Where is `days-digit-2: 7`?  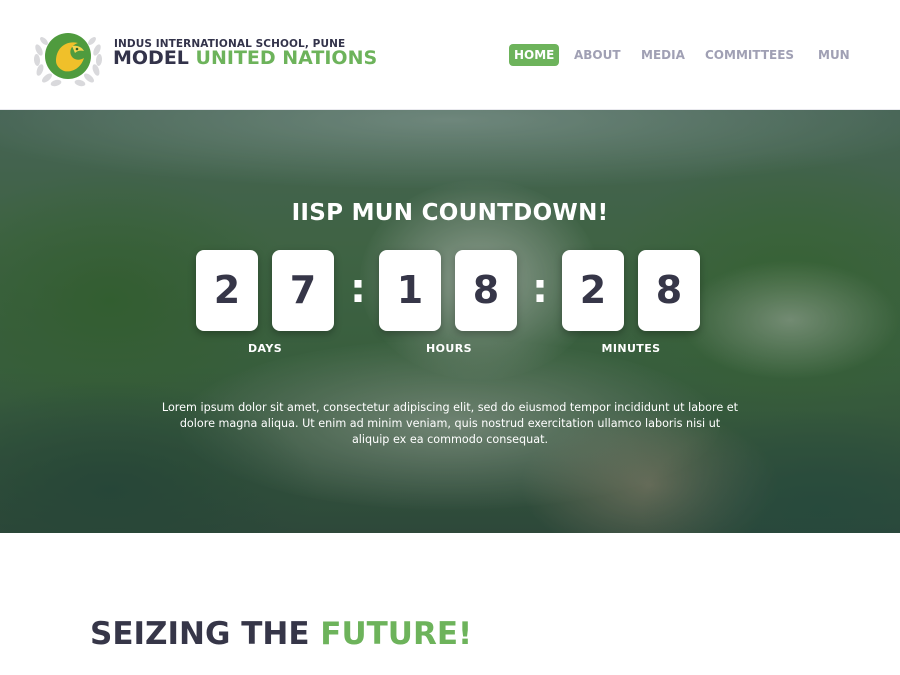
days-digit-2: 7 is located at coordinates (303, 290).